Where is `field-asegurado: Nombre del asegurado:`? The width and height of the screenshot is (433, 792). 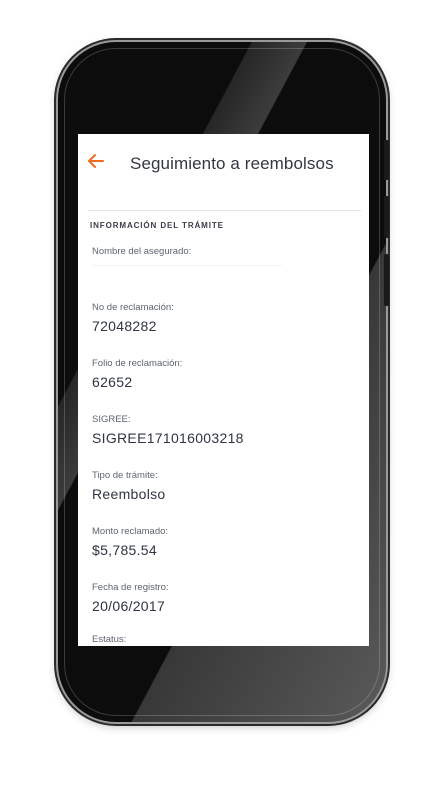 field-asegurado: Nombre del asegurado: is located at coordinates (187, 256).